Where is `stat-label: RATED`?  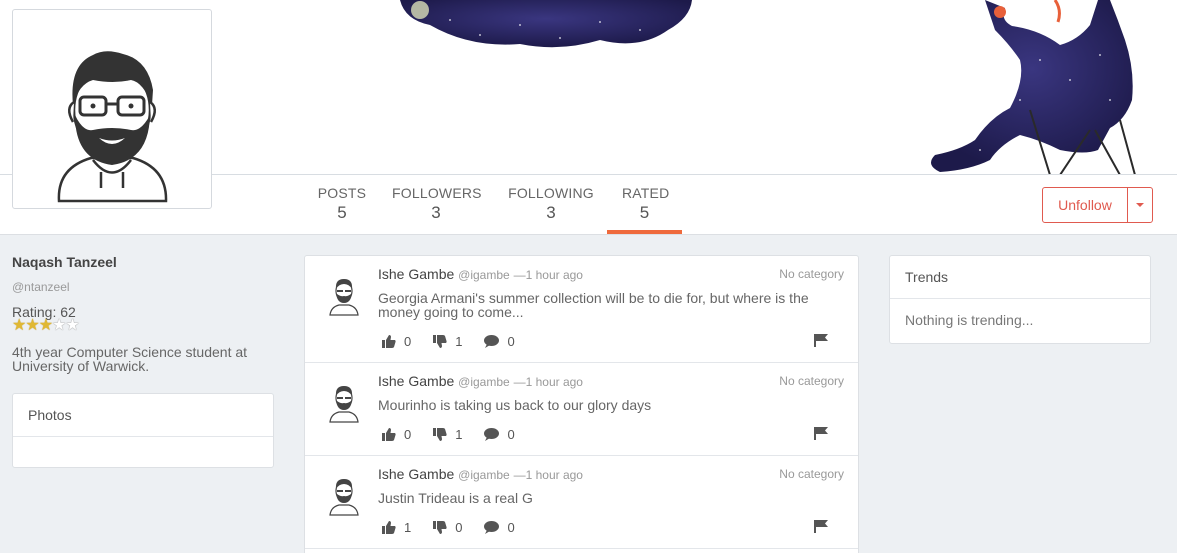 stat-label: RATED is located at coordinates (646, 193).